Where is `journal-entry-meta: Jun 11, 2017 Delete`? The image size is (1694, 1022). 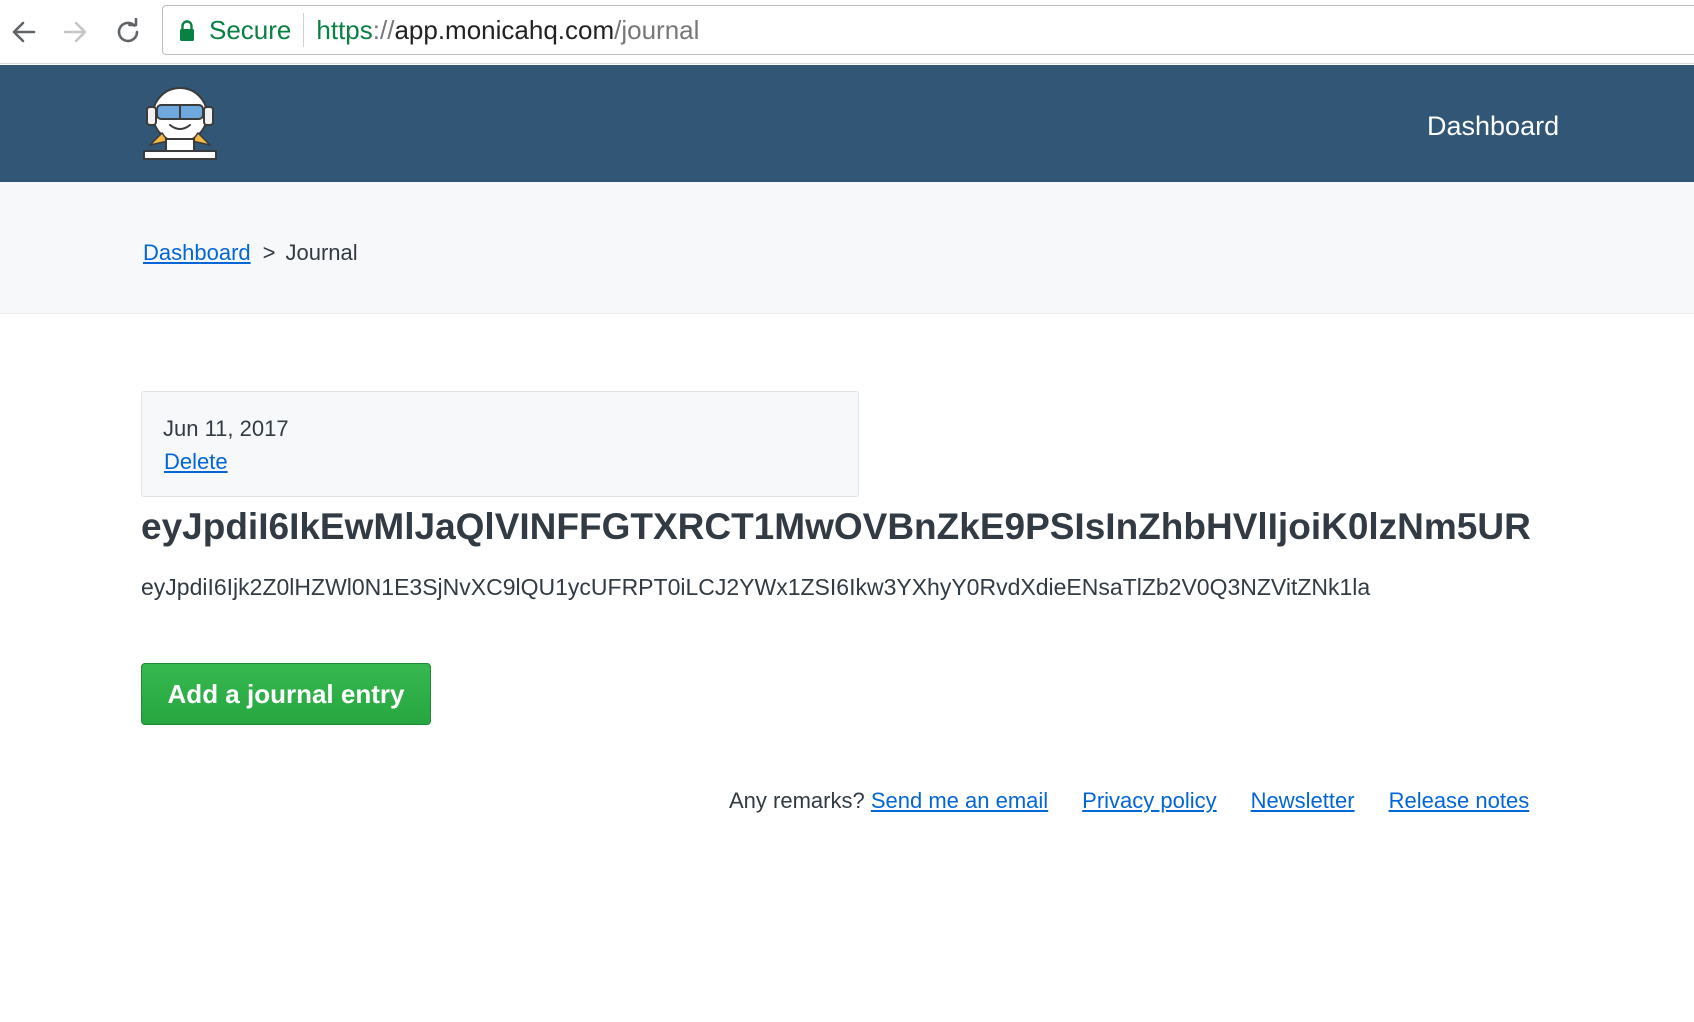 journal-entry-meta: Jun 11, 2017 Delete is located at coordinates (500, 444).